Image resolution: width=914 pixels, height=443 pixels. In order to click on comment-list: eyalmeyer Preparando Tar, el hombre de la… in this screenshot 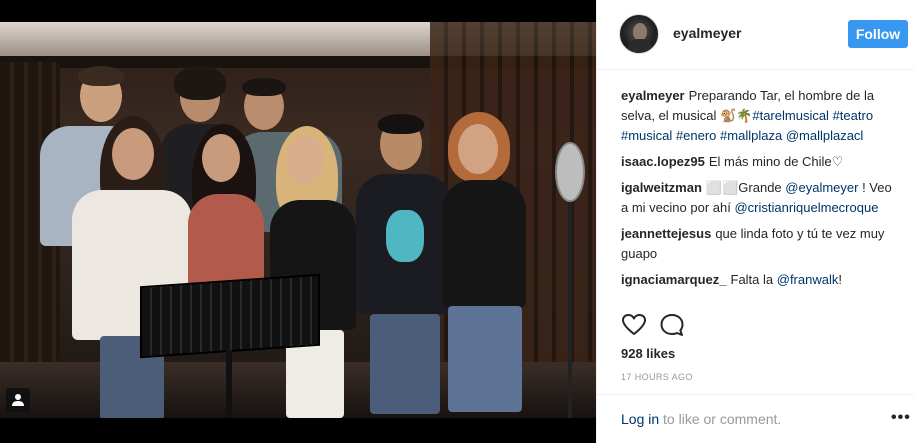, I will do `click(759, 195)`.